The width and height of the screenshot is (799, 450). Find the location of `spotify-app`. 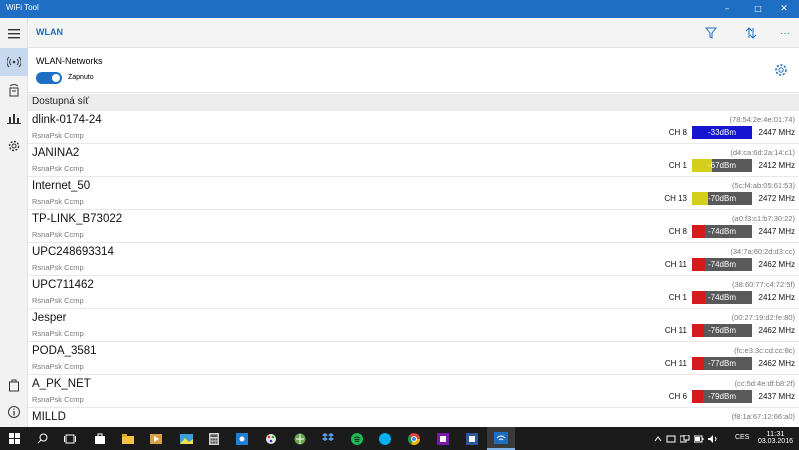

spotify-app is located at coordinates (357, 438).